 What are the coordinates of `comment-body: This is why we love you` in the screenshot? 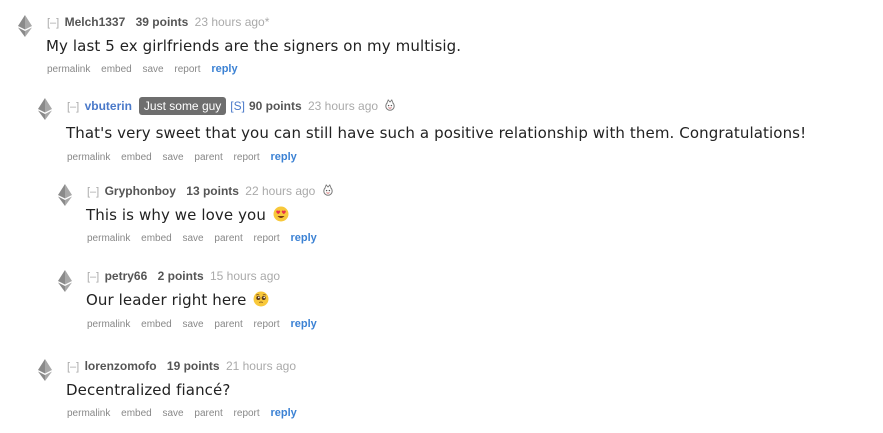 It's located at (187, 215).